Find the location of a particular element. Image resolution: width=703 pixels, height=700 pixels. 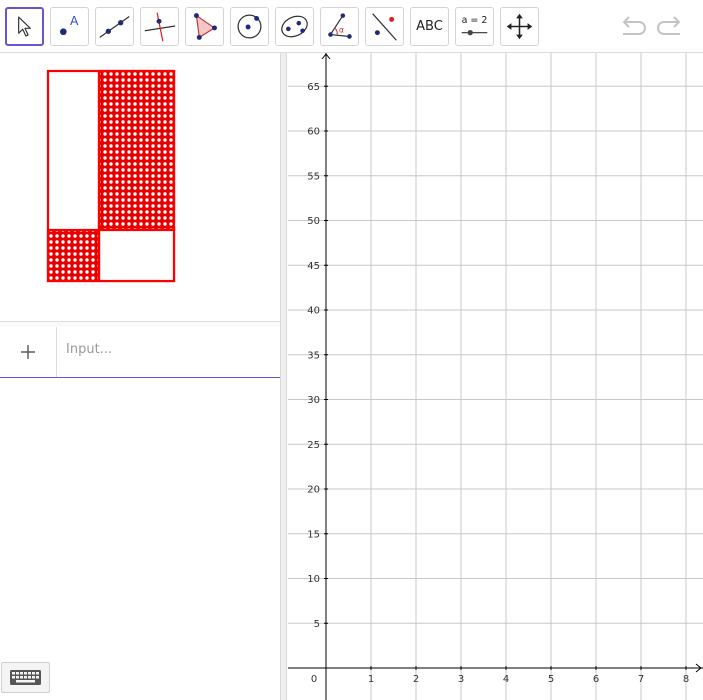

x-tick-label: 6 is located at coordinates (596, 679).